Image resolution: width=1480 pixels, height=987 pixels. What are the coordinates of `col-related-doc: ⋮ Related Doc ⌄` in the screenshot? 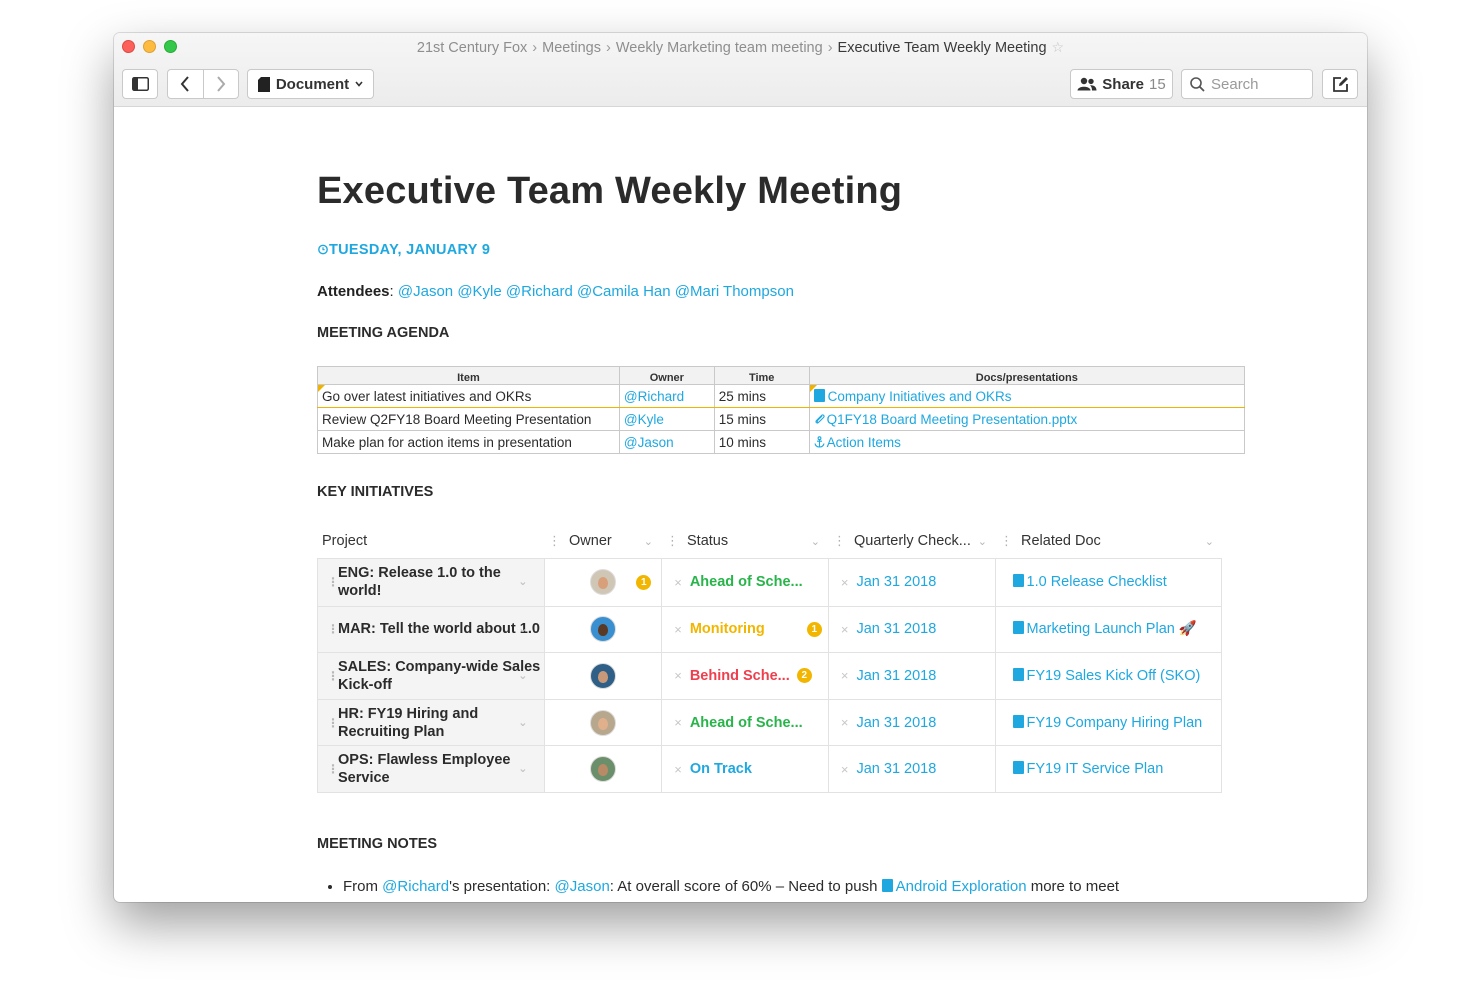 It's located at (1108, 541).